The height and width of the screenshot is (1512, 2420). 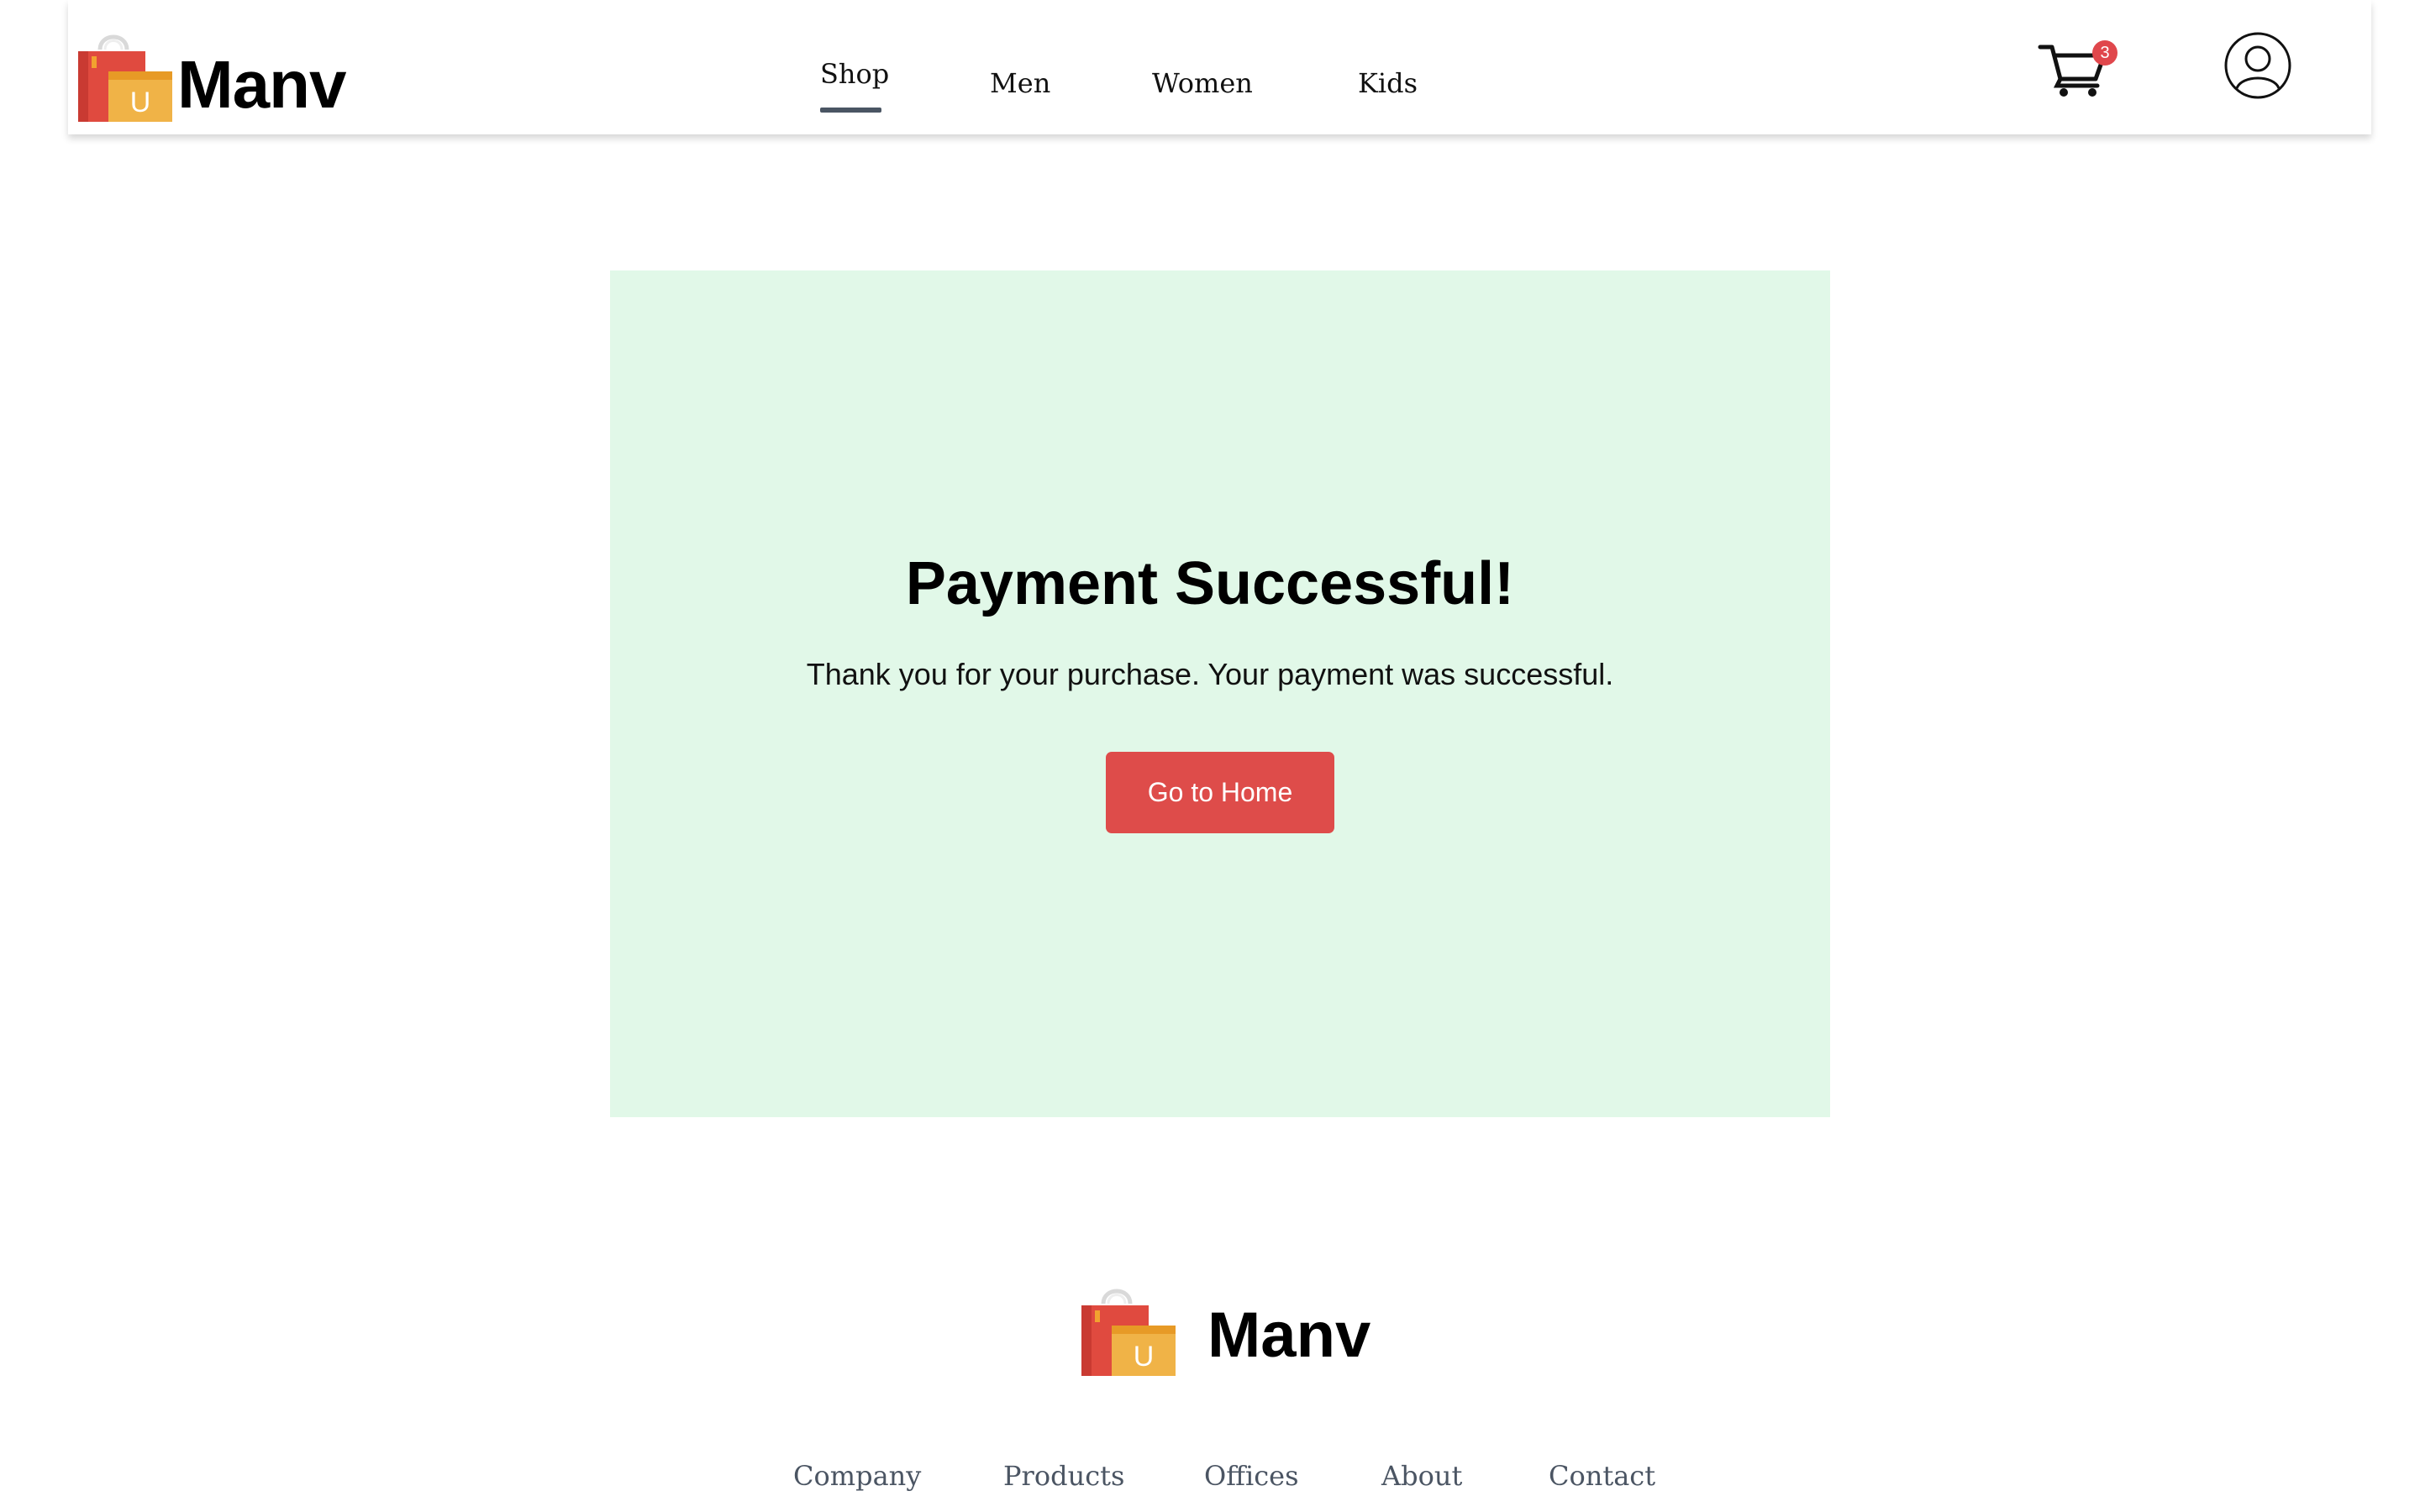 What do you see at coordinates (2105, 53) in the screenshot?
I see `cart-count-badge: 3` at bounding box center [2105, 53].